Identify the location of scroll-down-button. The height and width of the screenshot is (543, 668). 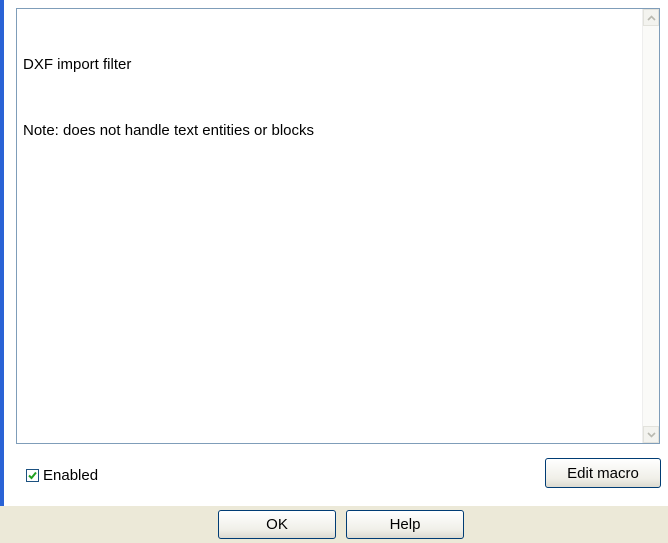
(651, 434).